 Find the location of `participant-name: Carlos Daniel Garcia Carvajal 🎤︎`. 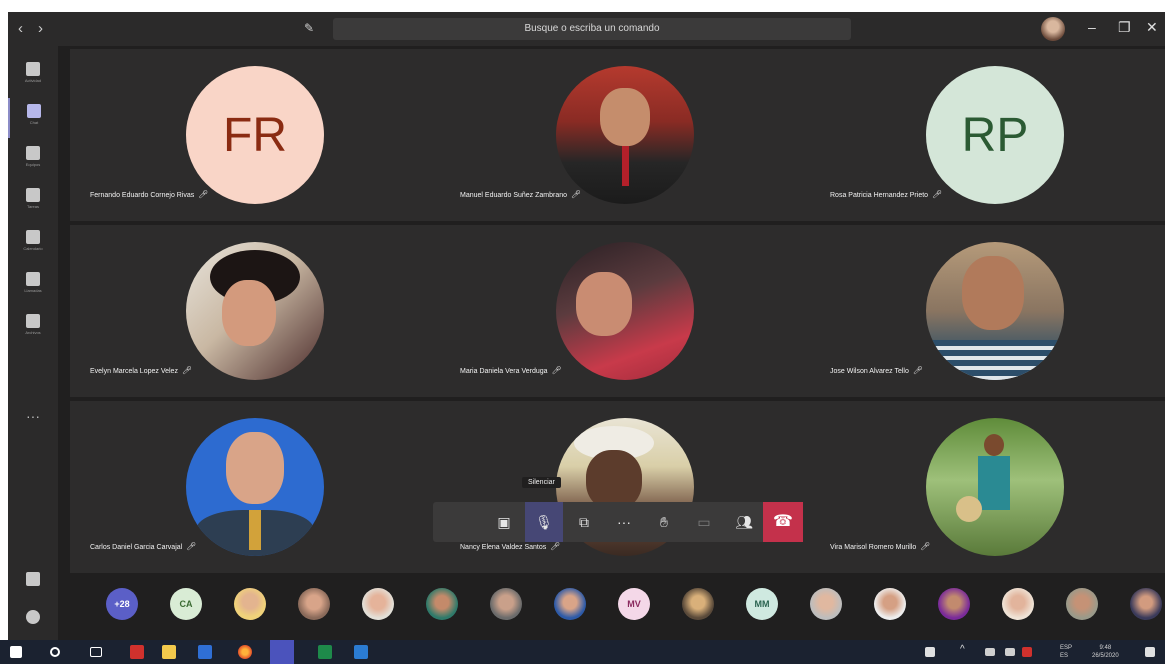

participant-name: Carlos Daniel Garcia Carvajal 🎤︎ is located at coordinates (143, 546).